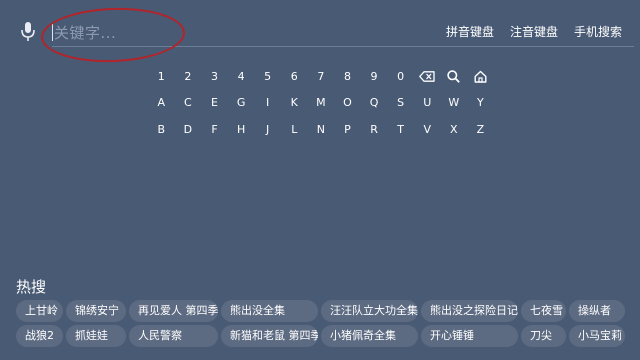 This screenshot has width=640, height=360. I want to click on key-l: L, so click(294, 129).